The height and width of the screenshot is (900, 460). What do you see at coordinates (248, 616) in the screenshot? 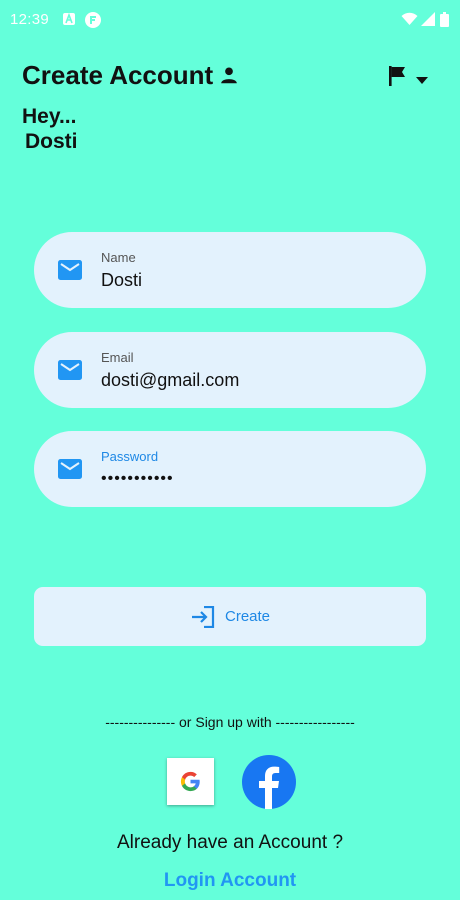
I see `create-button-label: Create` at bounding box center [248, 616].